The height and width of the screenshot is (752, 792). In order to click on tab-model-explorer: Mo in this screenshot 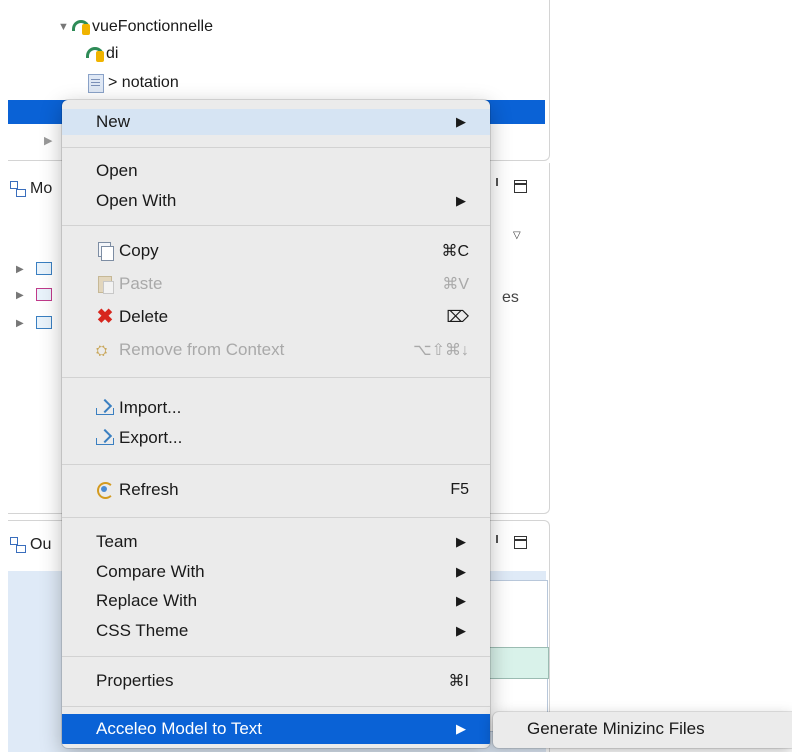, I will do `click(31, 189)`.